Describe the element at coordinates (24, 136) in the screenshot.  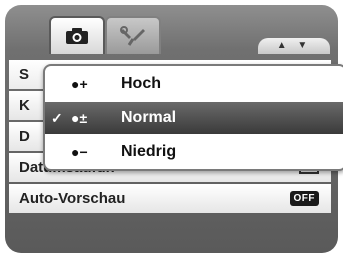
I see `menu-row-label: D` at that location.